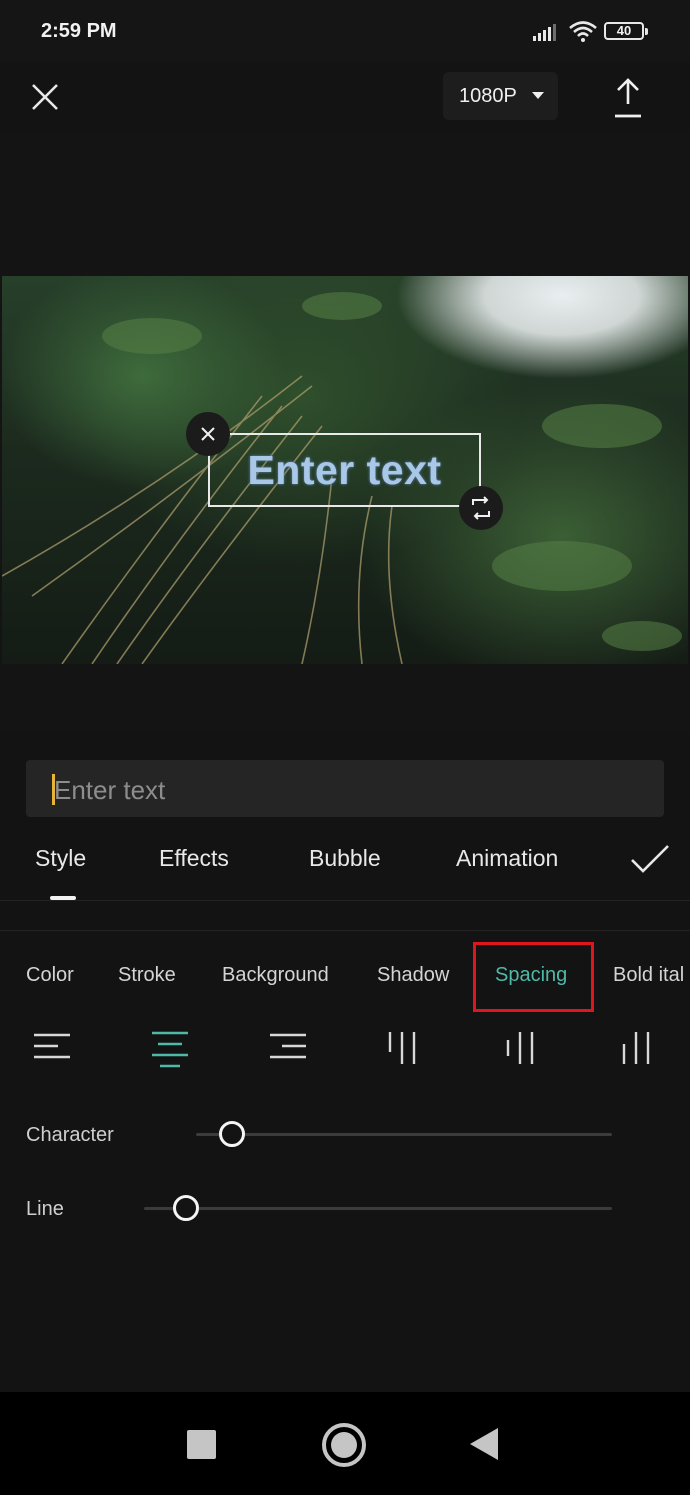 Image resolution: width=690 pixels, height=1495 pixels. I want to click on resolution-dropdown: 1080P, so click(500, 96).